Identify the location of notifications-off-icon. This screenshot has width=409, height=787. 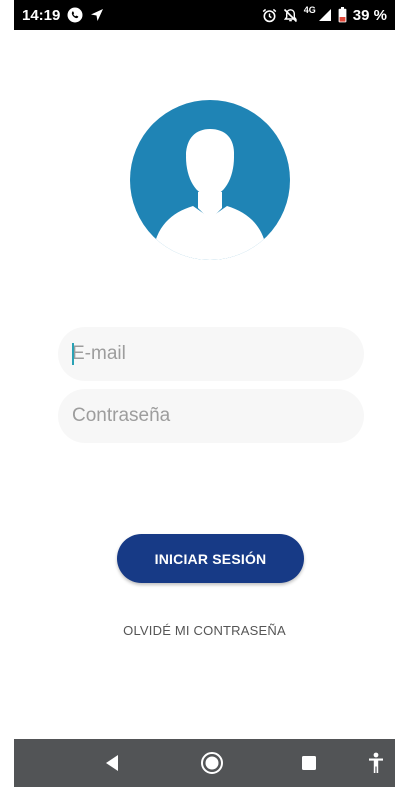
(290, 15).